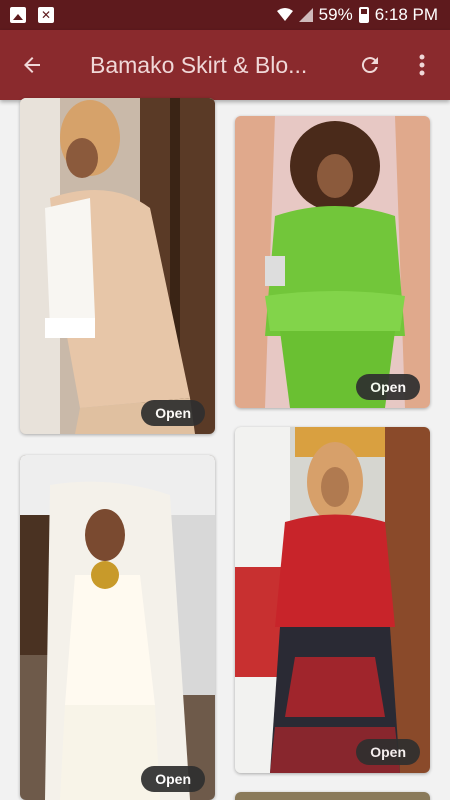 This screenshot has width=450, height=800. Describe the element at coordinates (363, 15) in the screenshot. I see `battery-icon` at that location.